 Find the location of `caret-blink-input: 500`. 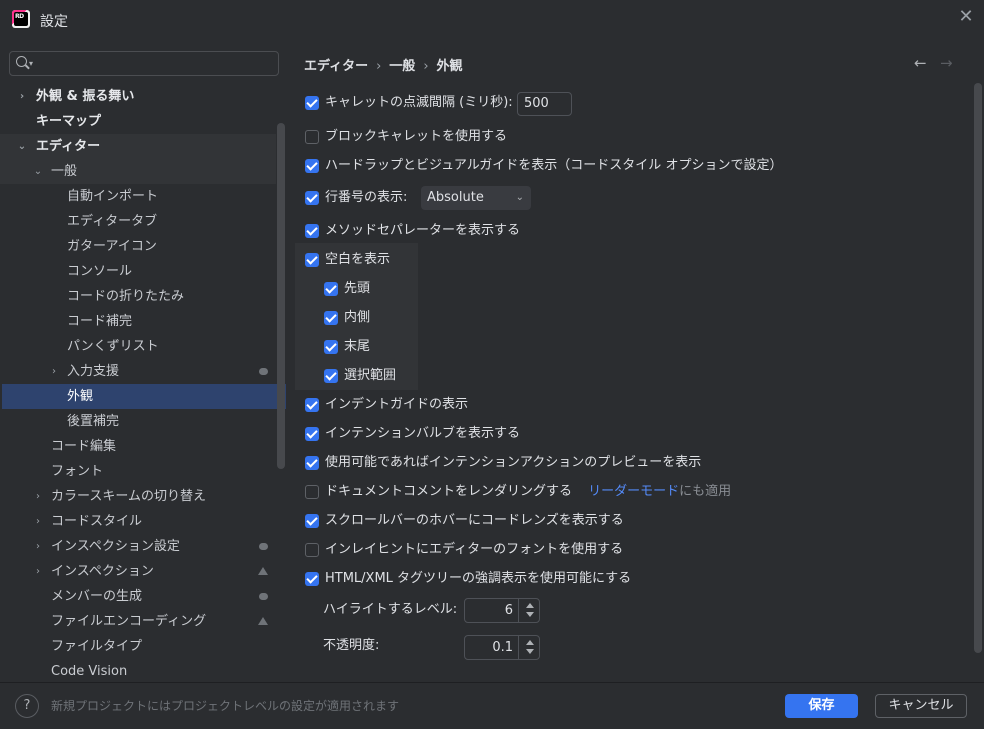

caret-blink-input: 500 is located at coordinates (544, 104).